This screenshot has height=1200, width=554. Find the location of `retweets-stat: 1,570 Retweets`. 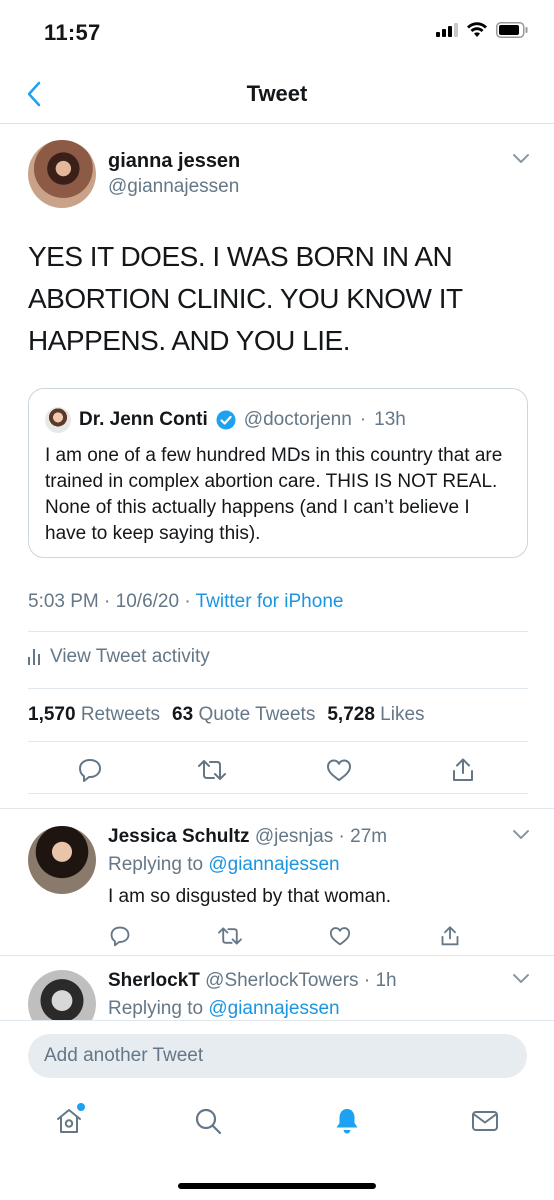

retweets-stat: 1,570 Retweets is located at coordinates (94, 715).